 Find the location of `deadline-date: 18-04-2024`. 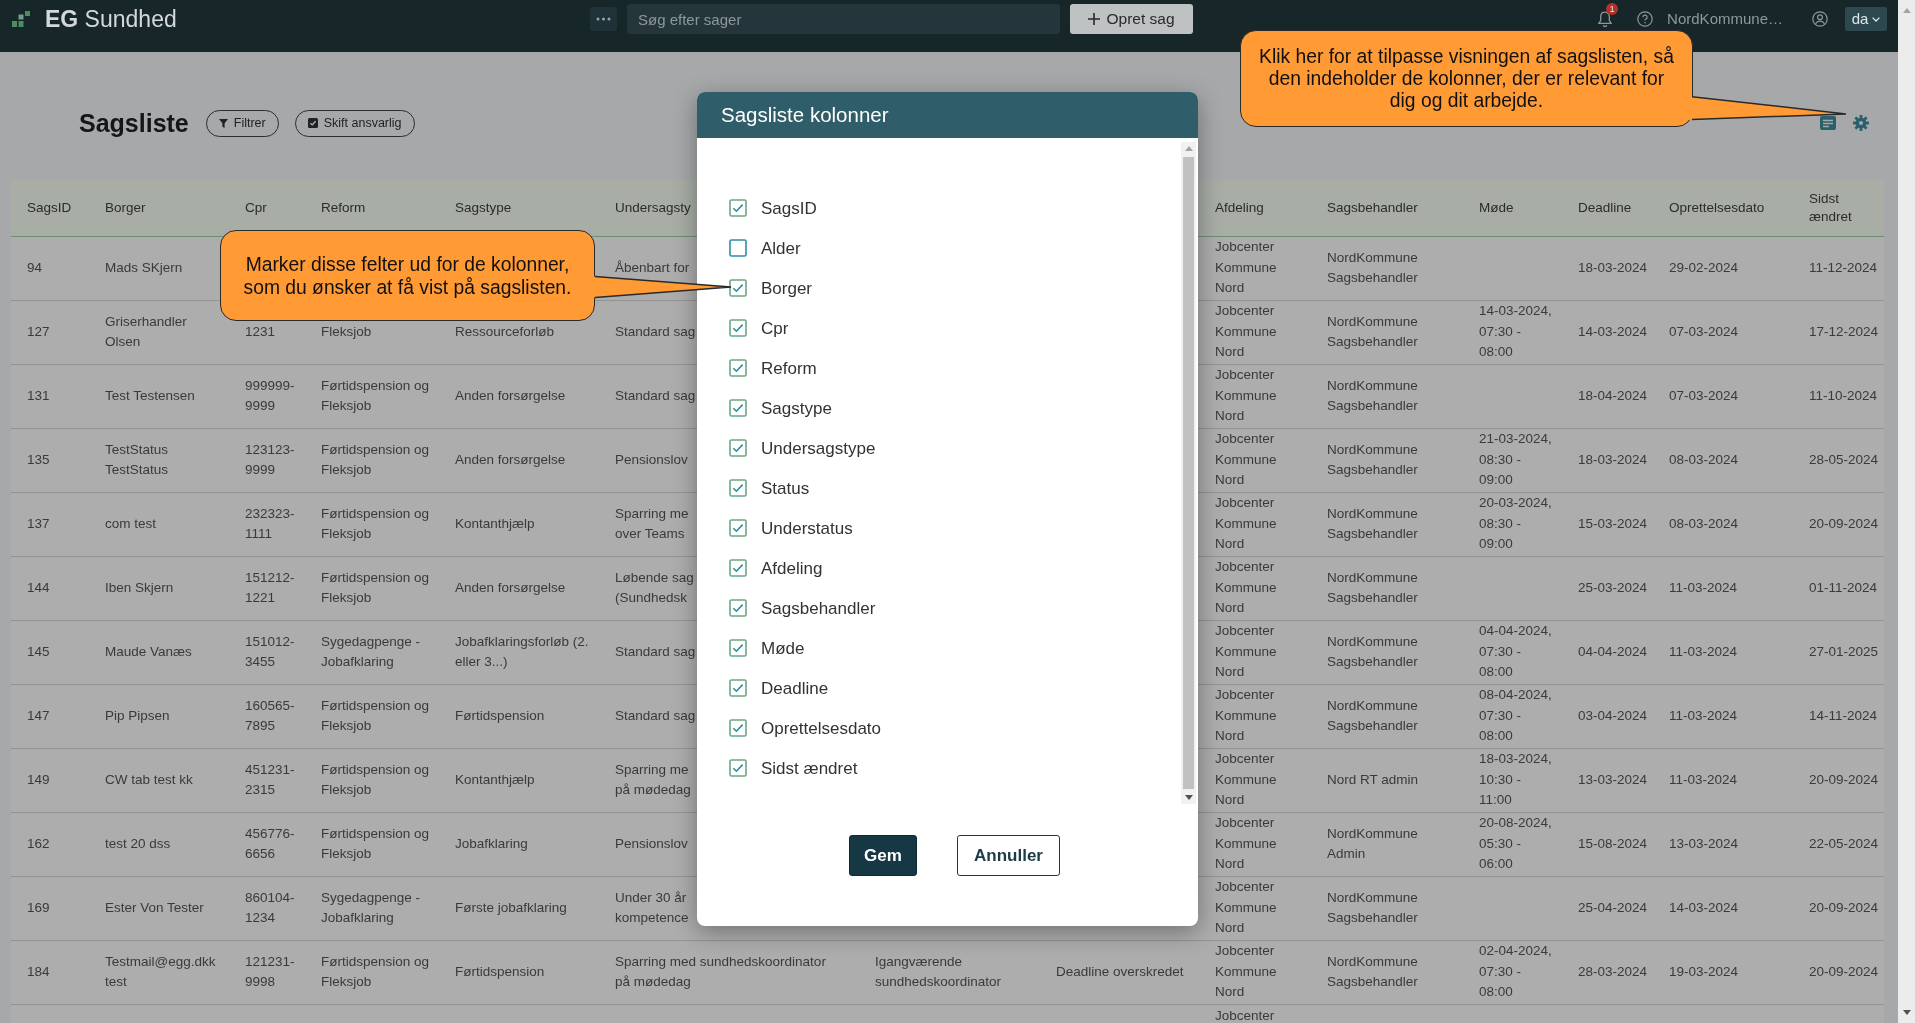

deadline-date: 18-04-2024 is located at coordinates (1613, 395).